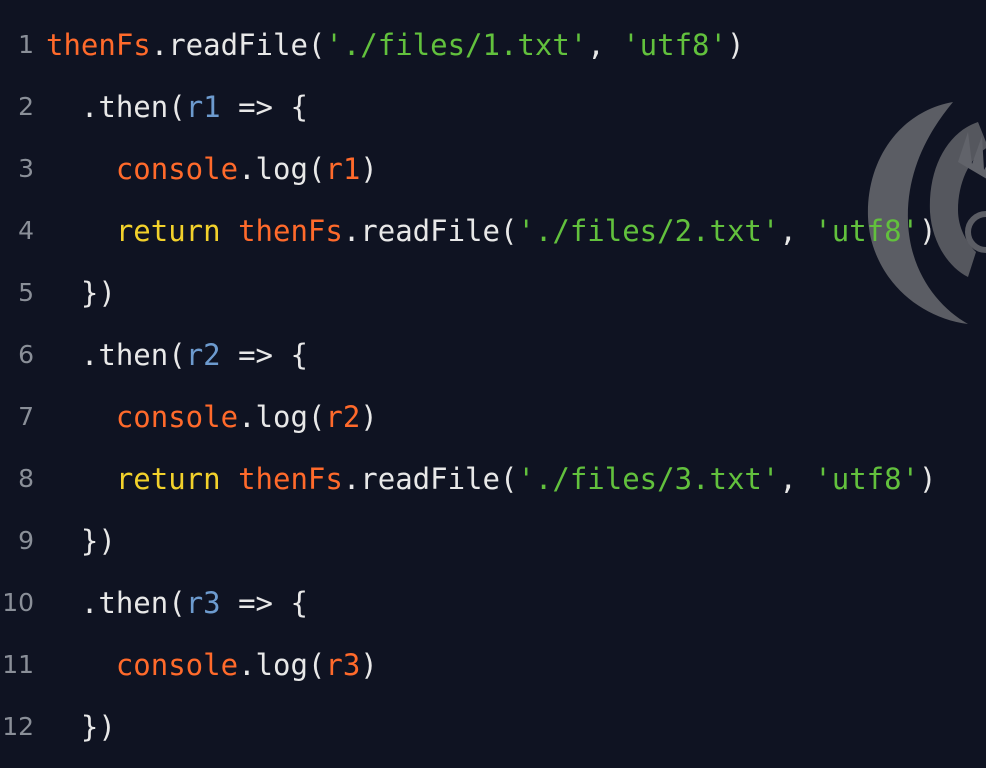 This screenshot has height=768, width=986. What do you see at coordinates (18, 726) in the screenshot?
I see `line-number: 12` at bounding box center [18, 726].